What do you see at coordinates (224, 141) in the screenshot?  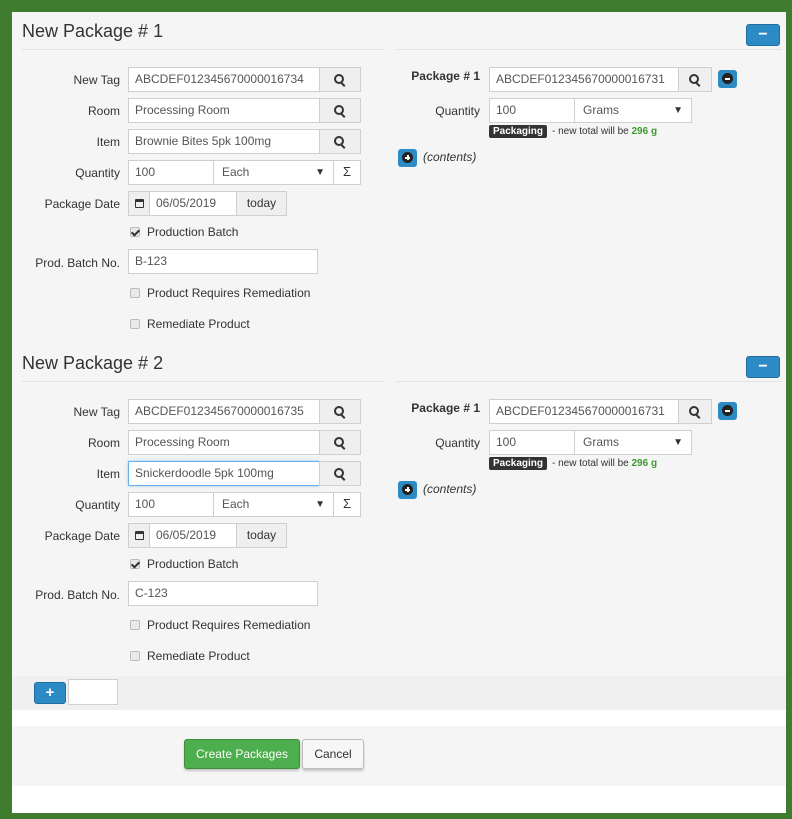 I see `item-input: Brownie Bites 5pk 100mg` at bounding box center [224, 141].